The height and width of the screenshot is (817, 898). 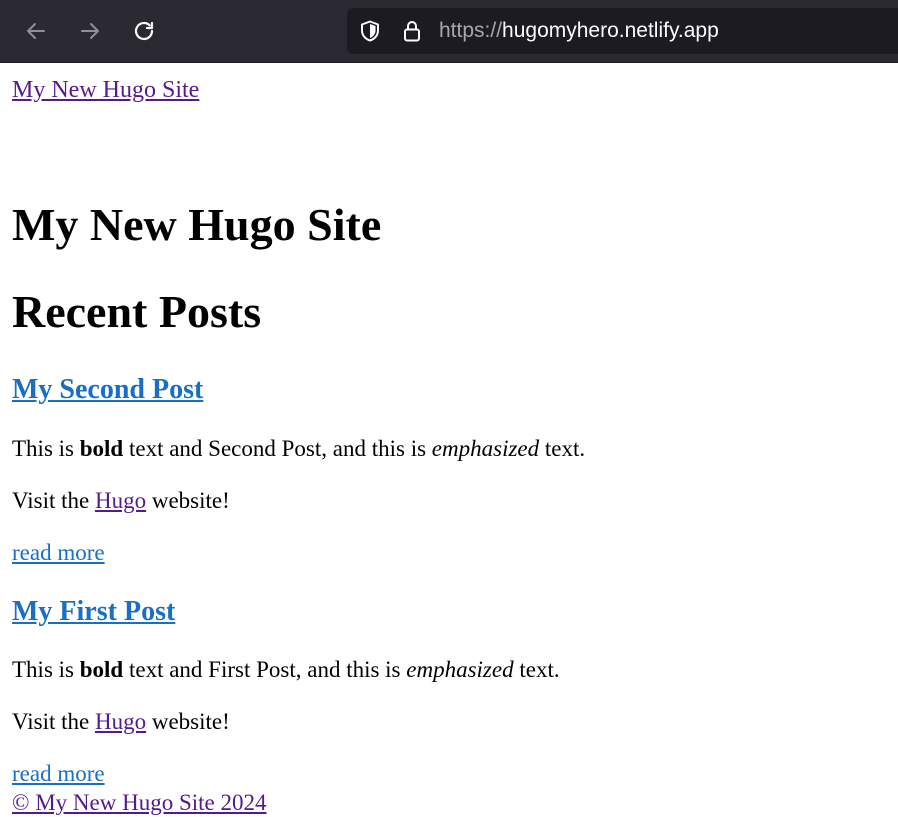 What do you see at coordinates (139, 803) in the screenshot?
I see `footer-copyright-link: © My New Hugo Site 2024` at bounding box center [139, 803].